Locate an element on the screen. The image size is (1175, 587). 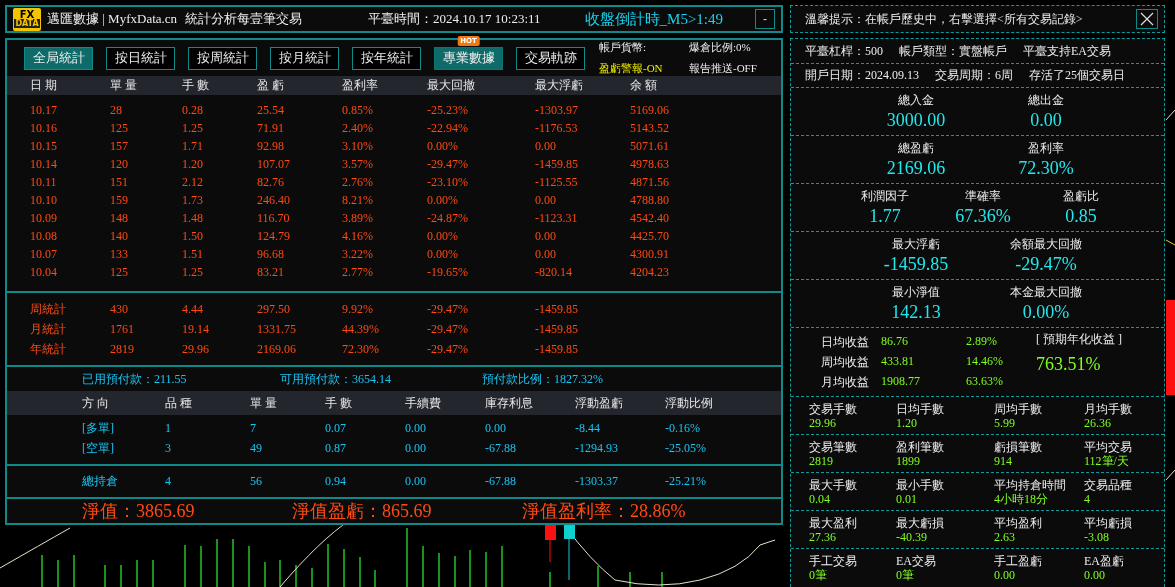
table-cell-text: 3.89% is located at coordinates (358, 218).